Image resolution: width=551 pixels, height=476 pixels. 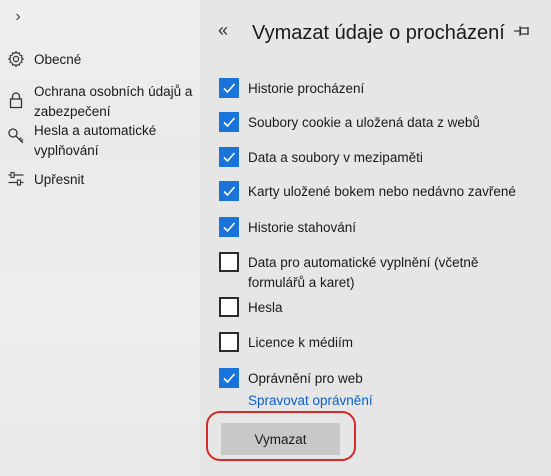 I want to click on option-download-history: Historie stahování, so click(x=379, y=228).